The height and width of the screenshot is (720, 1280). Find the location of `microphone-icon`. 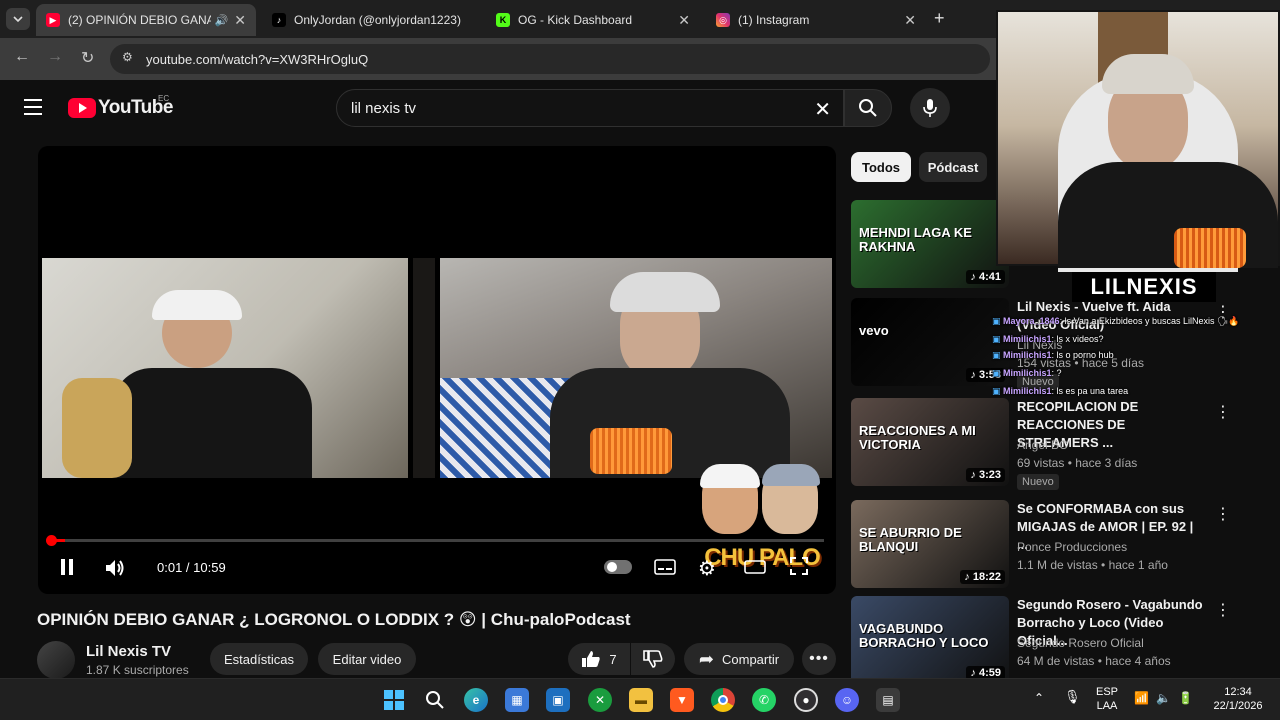

microphone-icon is located at coordinates (930, 108).